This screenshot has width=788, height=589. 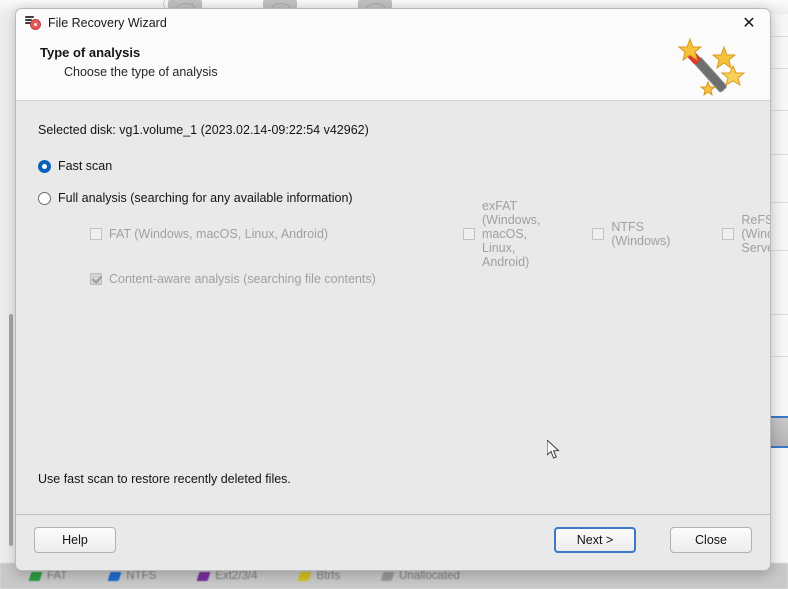 What do you see at coordinates (641, 233) in the screenshot?
I see `checkbox-label-ntfs: NTFS (Windows)` at bounding box center [641, 233].